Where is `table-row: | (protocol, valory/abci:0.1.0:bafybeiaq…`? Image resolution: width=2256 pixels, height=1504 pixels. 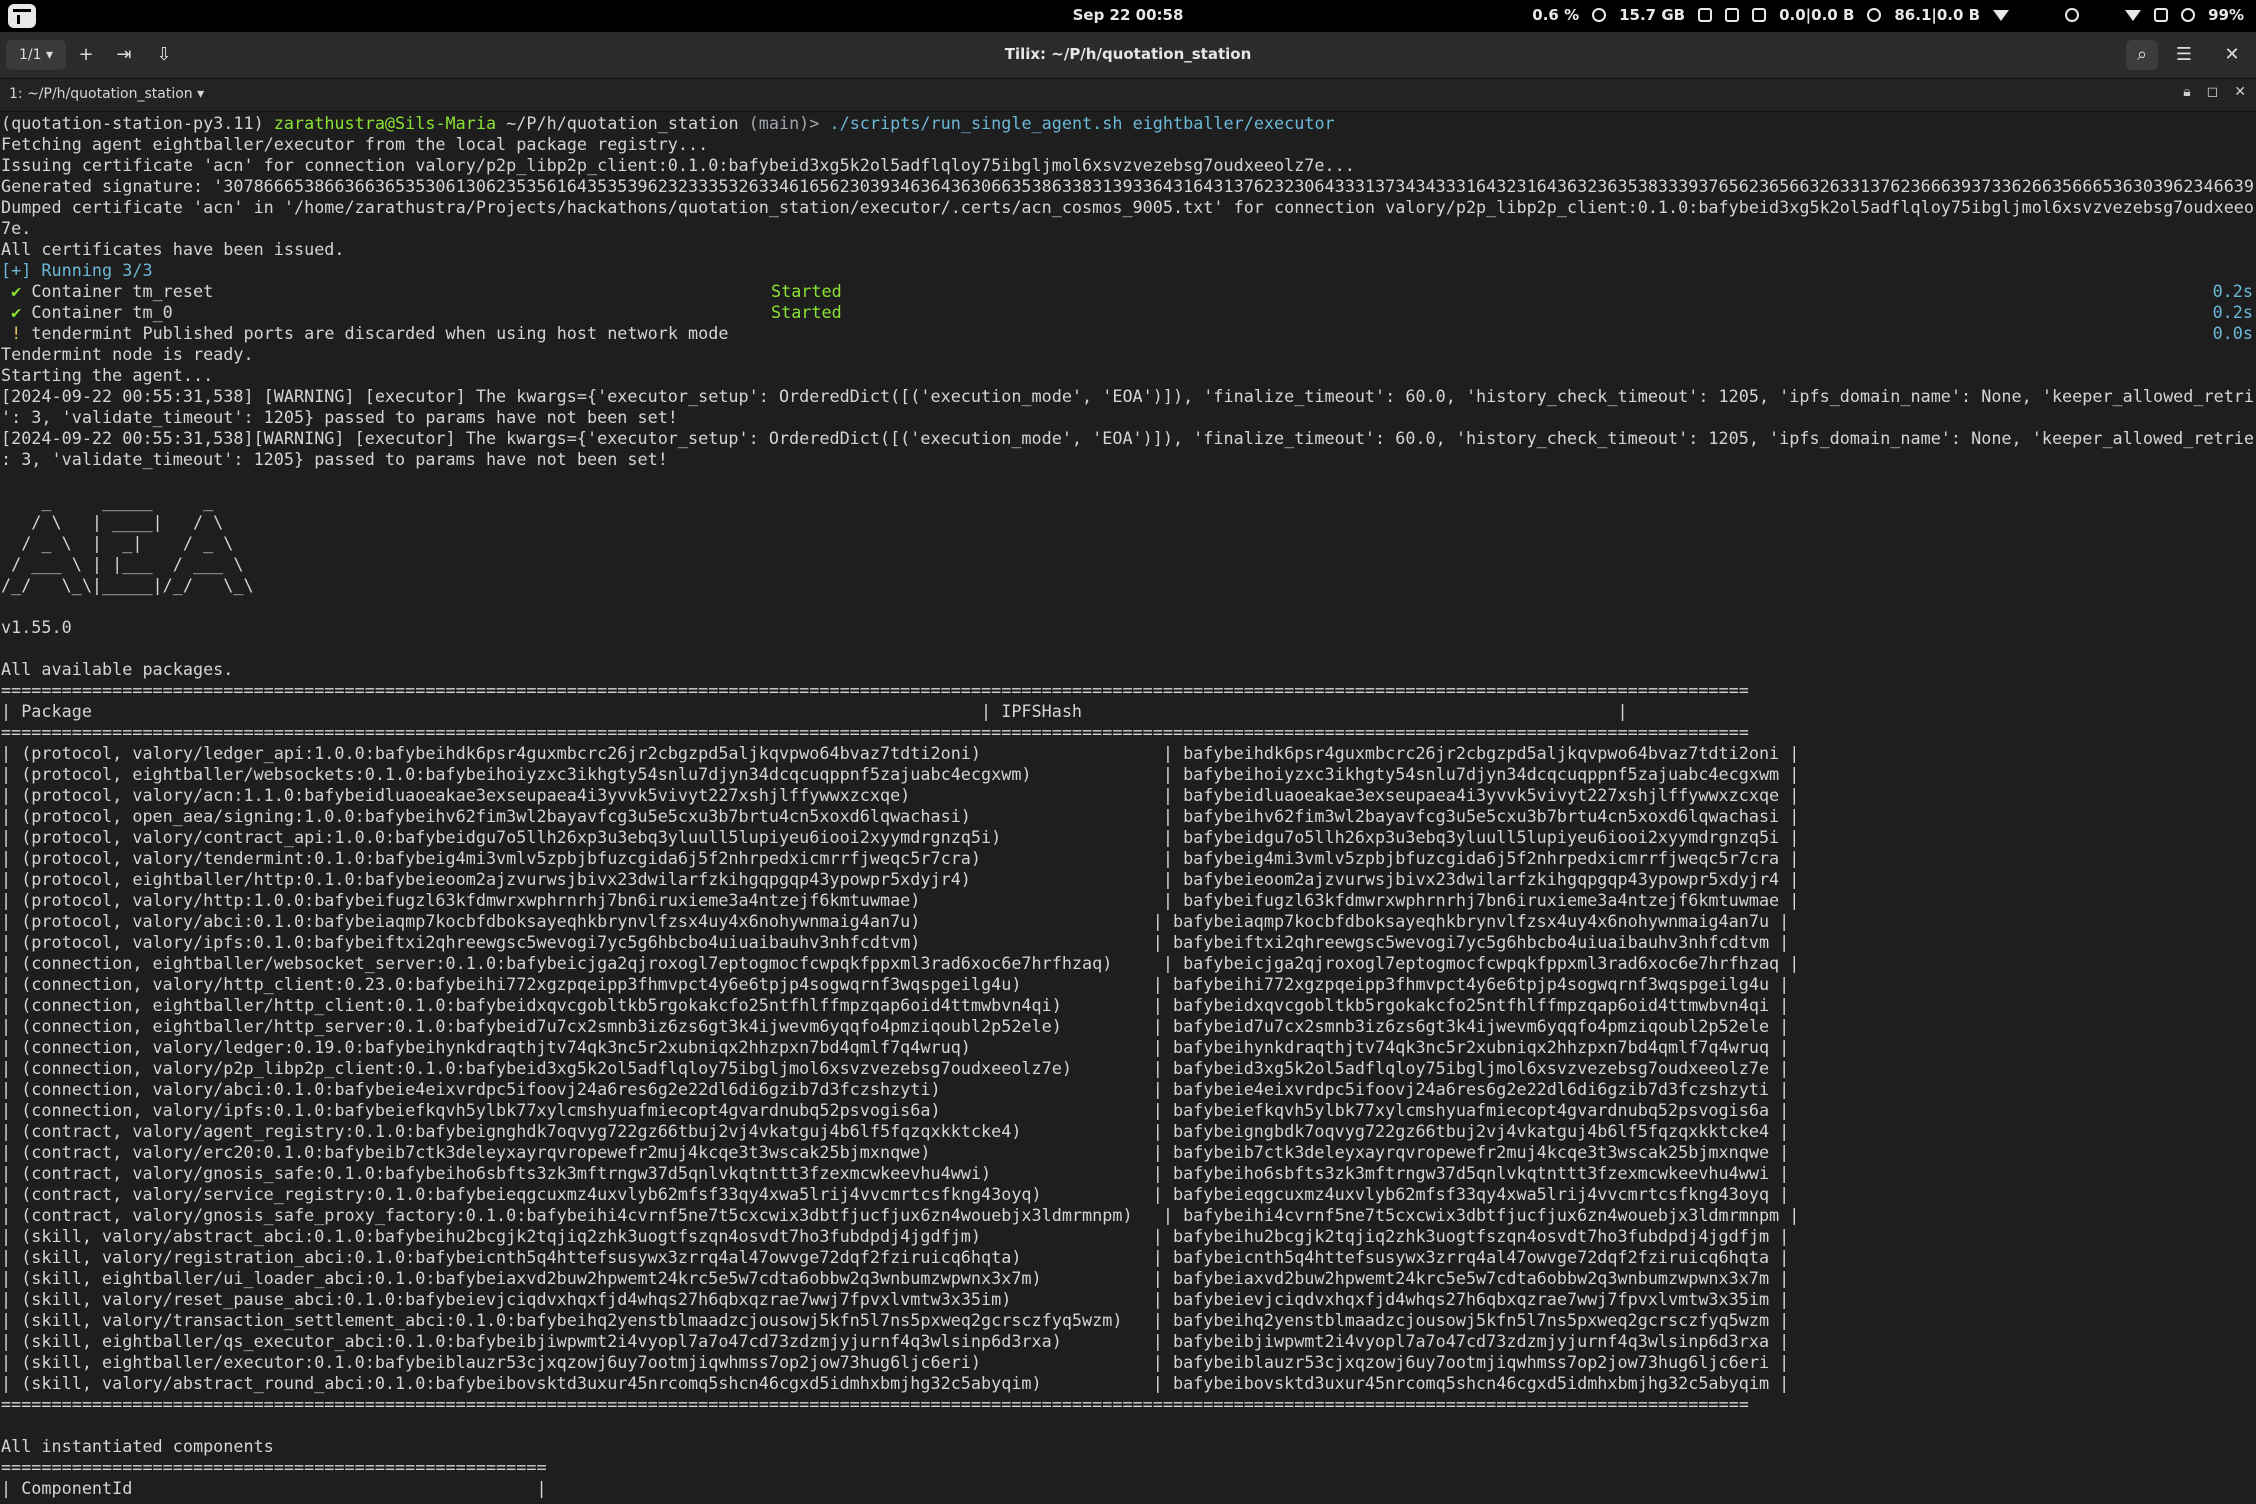
table-row: | (protocol, valory/abci:0.1.0:bafybeiaq… is located at coordinates (895, 921).